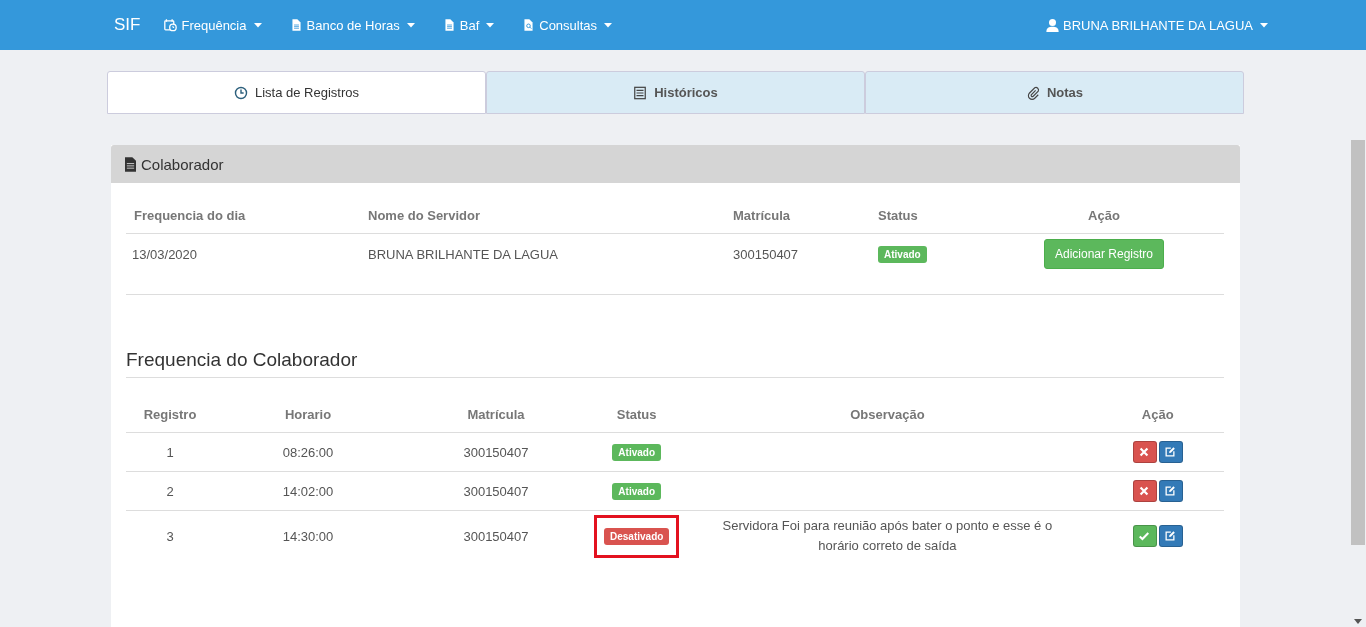 This screenshot has height=627, width=1366. What do you see at coordinates (1157, 25) in the screenshot?
I see `user-menu: BRUNA BRILHANTE DA LAGUA` at bounding box center [1157, 25].